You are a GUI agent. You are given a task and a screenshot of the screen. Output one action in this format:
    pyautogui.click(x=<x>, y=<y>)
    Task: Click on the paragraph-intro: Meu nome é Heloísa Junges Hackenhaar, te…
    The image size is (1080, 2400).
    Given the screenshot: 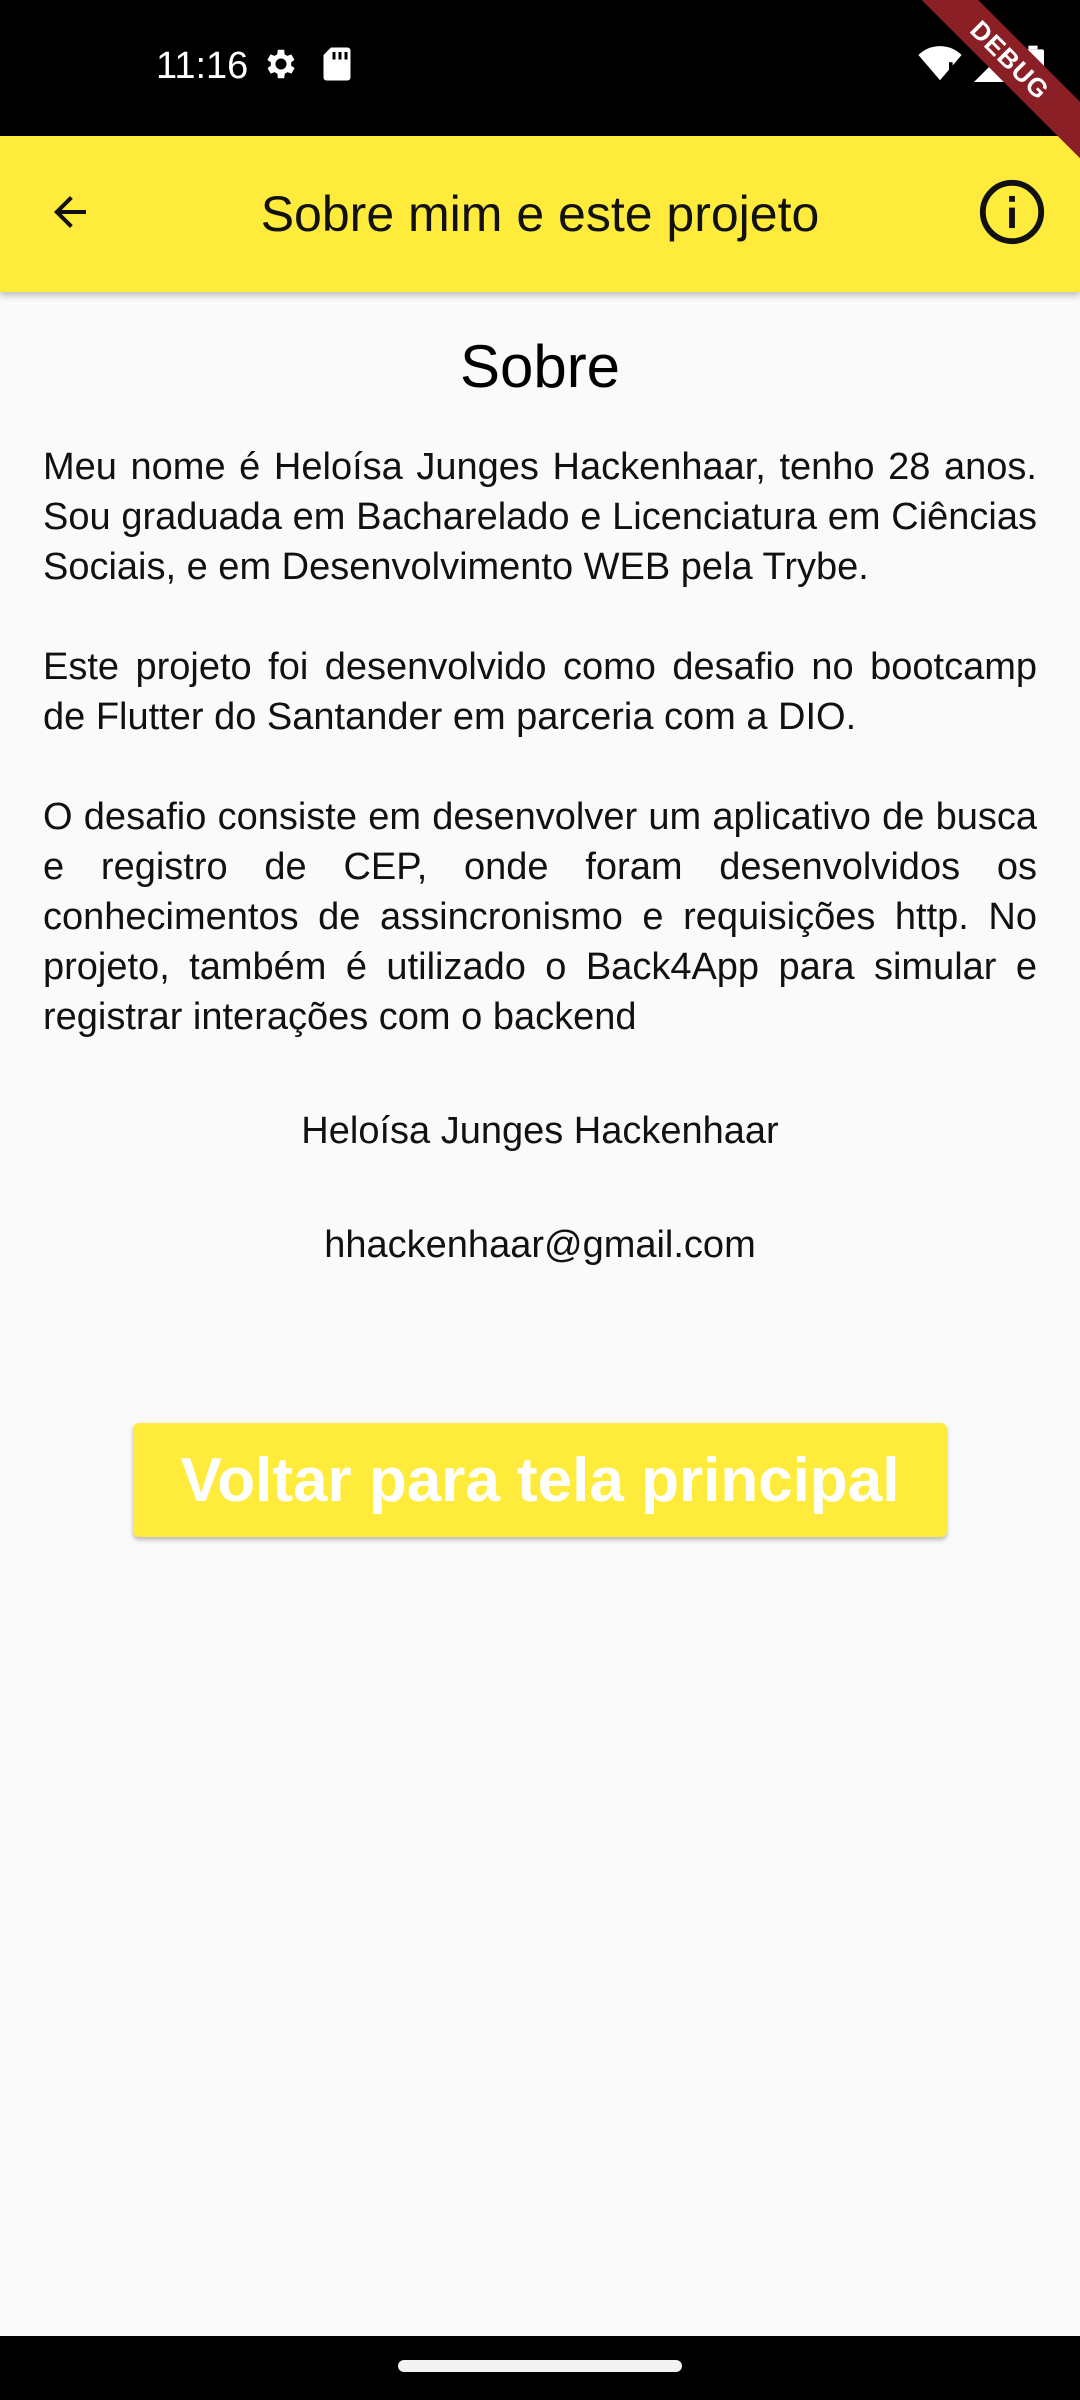 What is the action you would take?
    pyautogui.click(x=540, y=517)
    